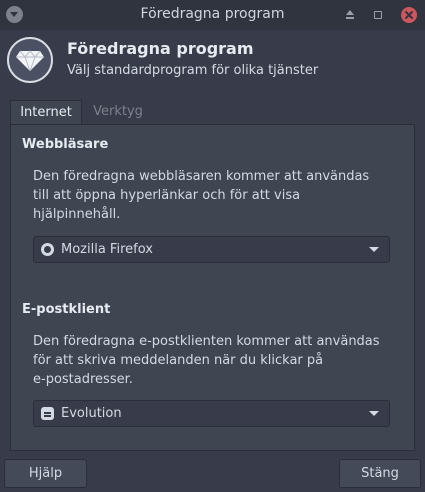 This screenshot has height=492, width=425. I want to click on mail-select: Evolution, so click(211, 413).